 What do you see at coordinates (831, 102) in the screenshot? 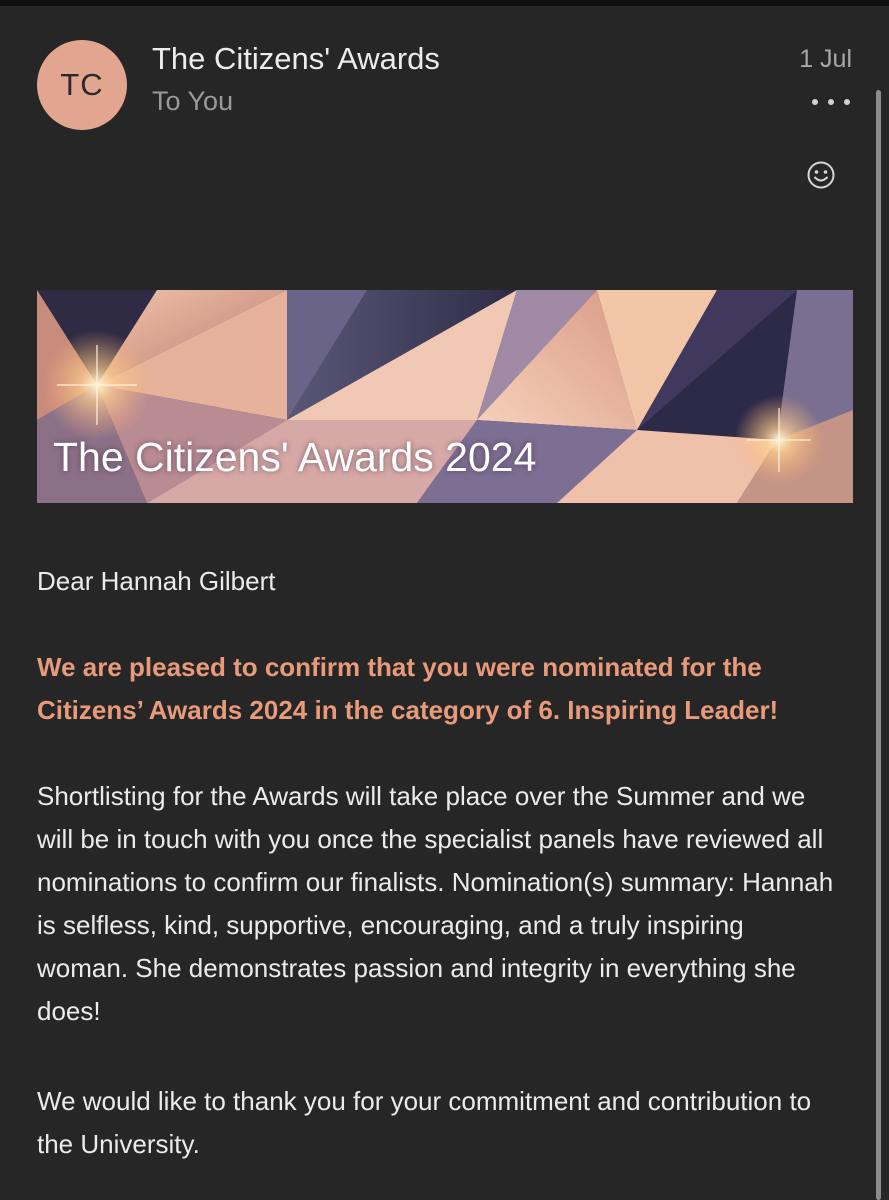
I see `more-options-button` at bounding box center [831, 102].